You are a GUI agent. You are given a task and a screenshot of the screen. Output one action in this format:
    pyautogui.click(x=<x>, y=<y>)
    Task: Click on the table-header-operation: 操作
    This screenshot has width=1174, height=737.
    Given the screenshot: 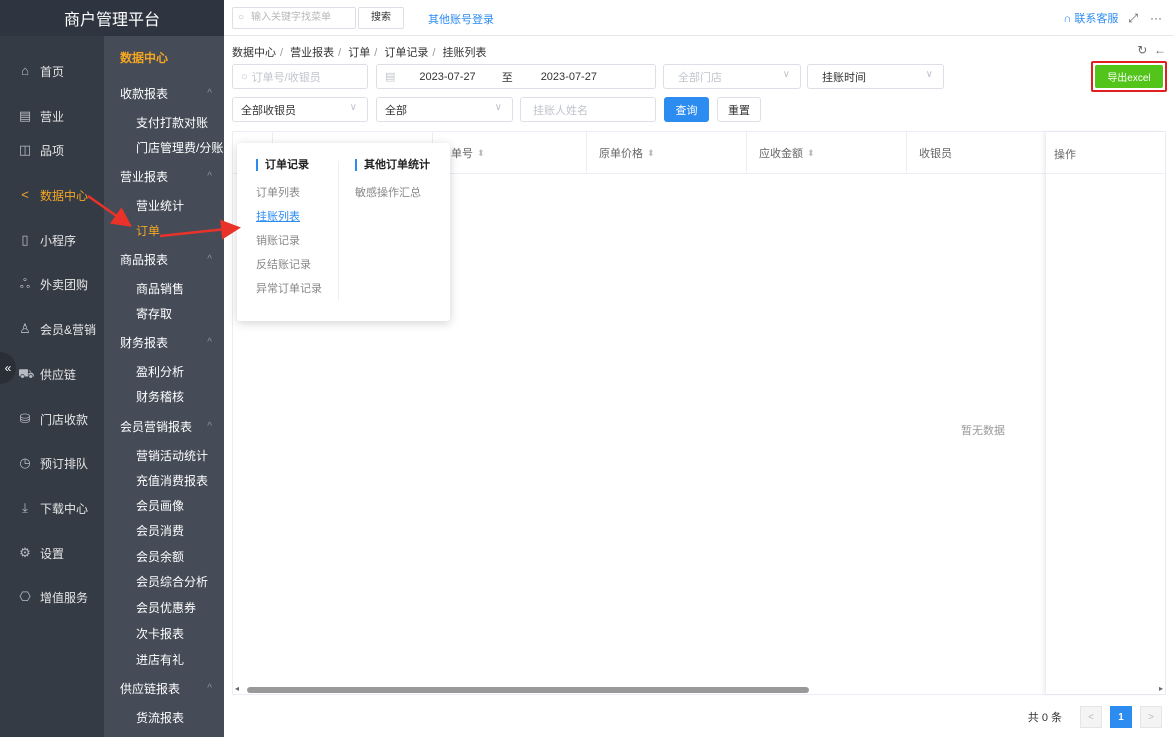 What is the action you would take?
    pyautogui.click(x=1065, y=155)
    